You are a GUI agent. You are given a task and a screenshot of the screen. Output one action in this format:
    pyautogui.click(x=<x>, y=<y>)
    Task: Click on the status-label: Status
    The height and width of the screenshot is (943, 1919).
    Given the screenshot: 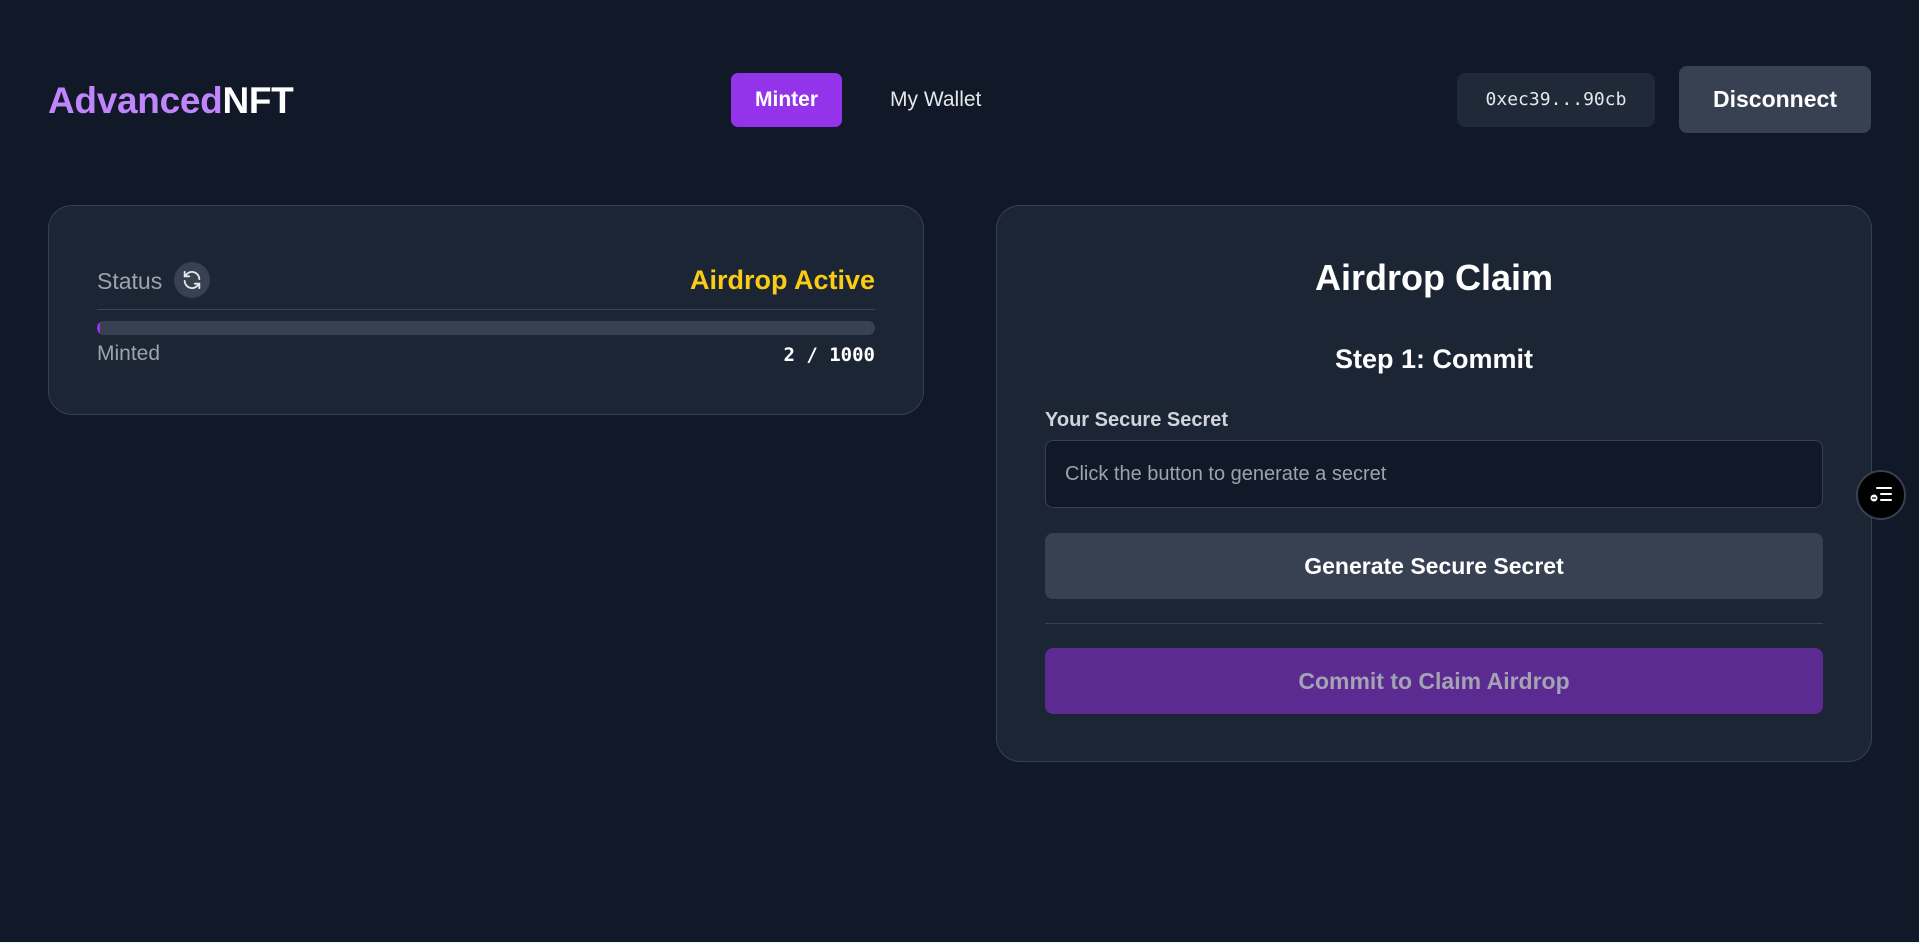 What is the action you would take?
    pyautogui.click(x=130, y=281)
    